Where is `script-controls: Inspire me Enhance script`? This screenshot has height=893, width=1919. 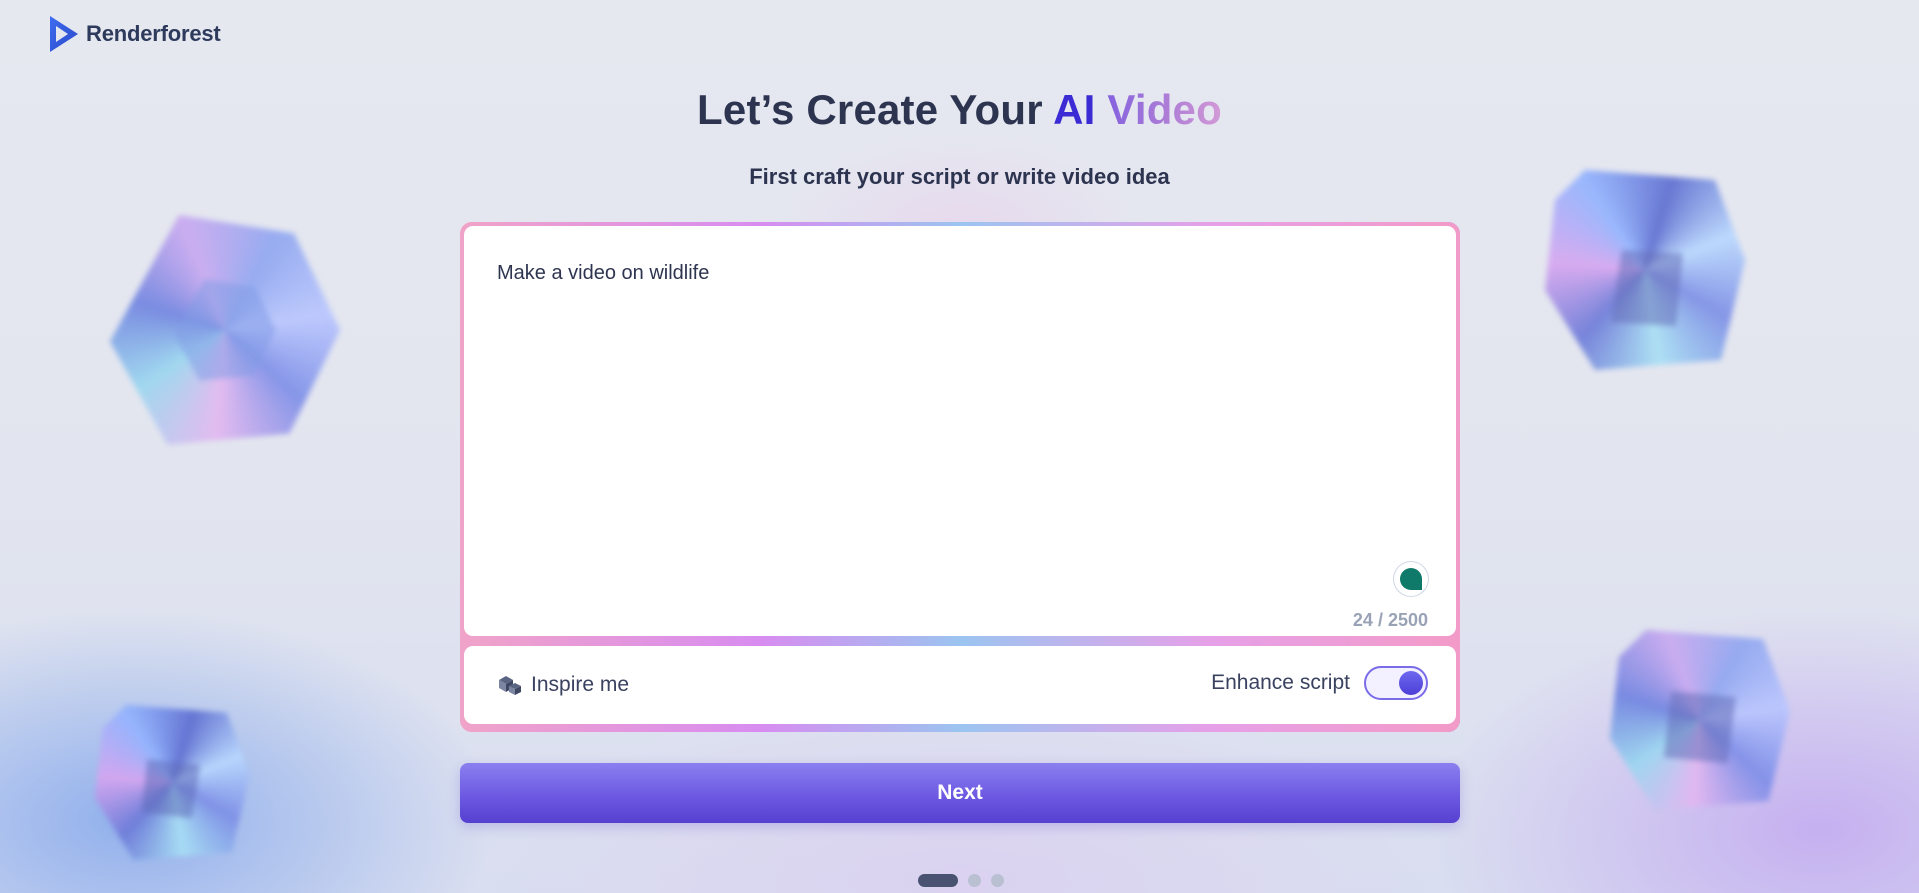 script-controls: Inspire me Enhance script is located at coordinates (960, 685).